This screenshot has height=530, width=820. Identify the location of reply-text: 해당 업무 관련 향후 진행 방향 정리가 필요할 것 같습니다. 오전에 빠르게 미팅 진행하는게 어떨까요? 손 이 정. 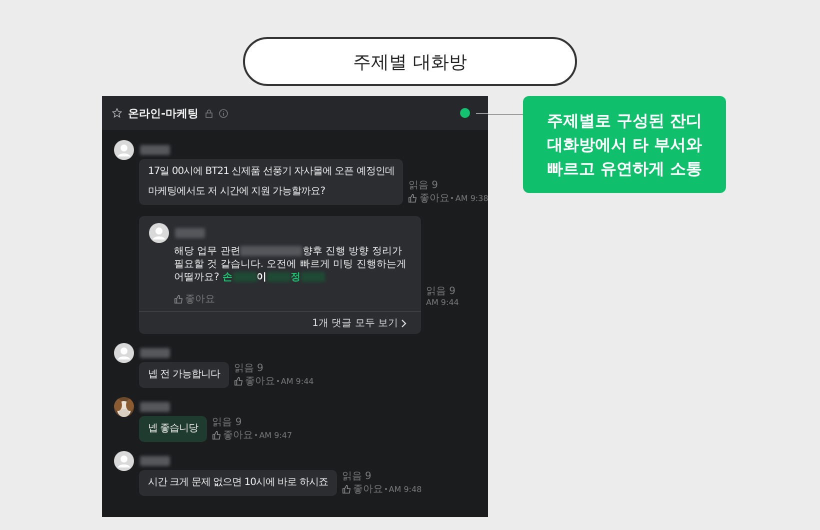
(291, 264).